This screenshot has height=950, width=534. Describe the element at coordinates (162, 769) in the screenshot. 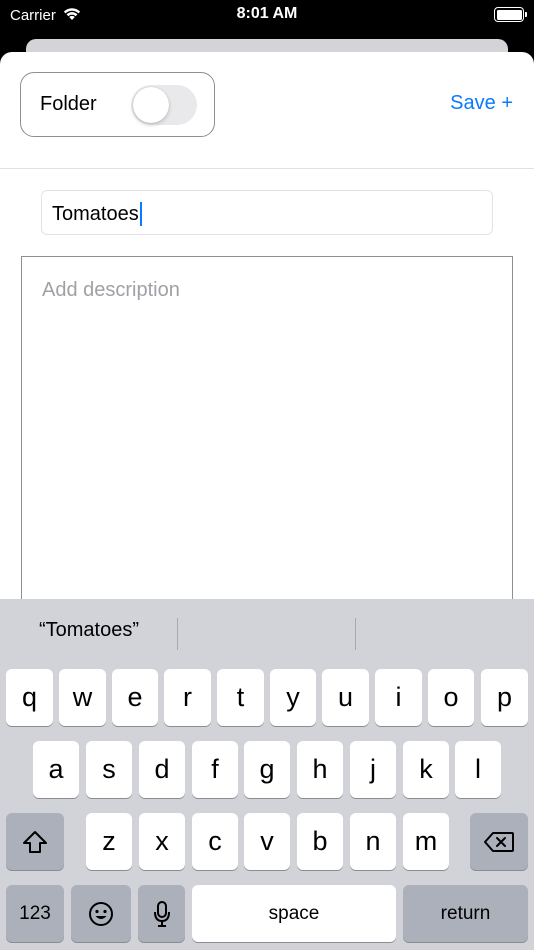

I see `key-d: d` at that location.